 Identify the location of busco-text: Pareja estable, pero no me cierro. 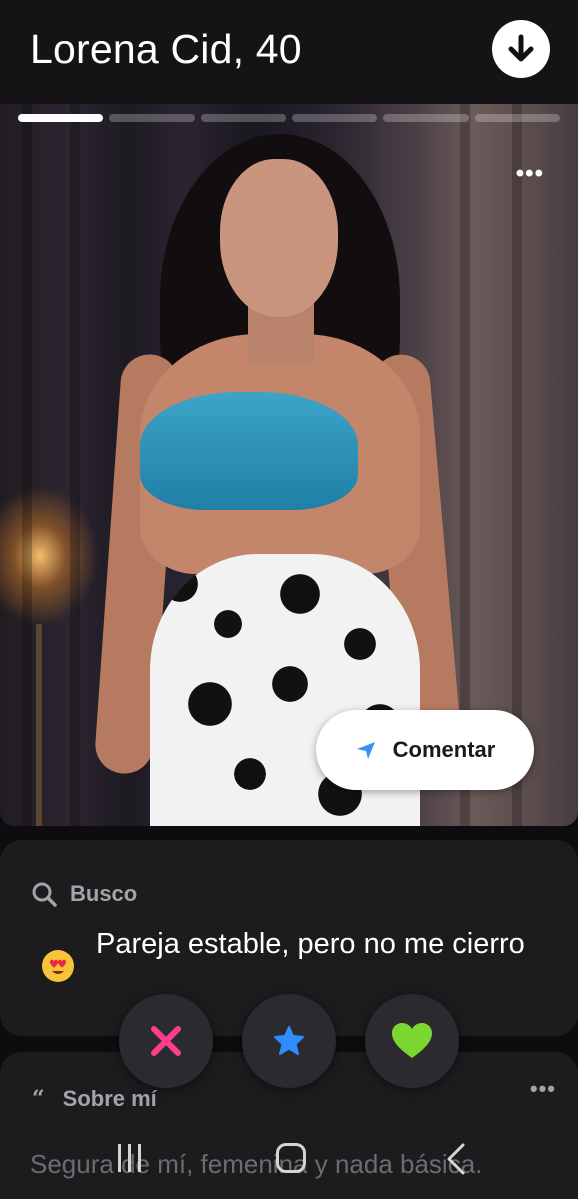
(310, 944).